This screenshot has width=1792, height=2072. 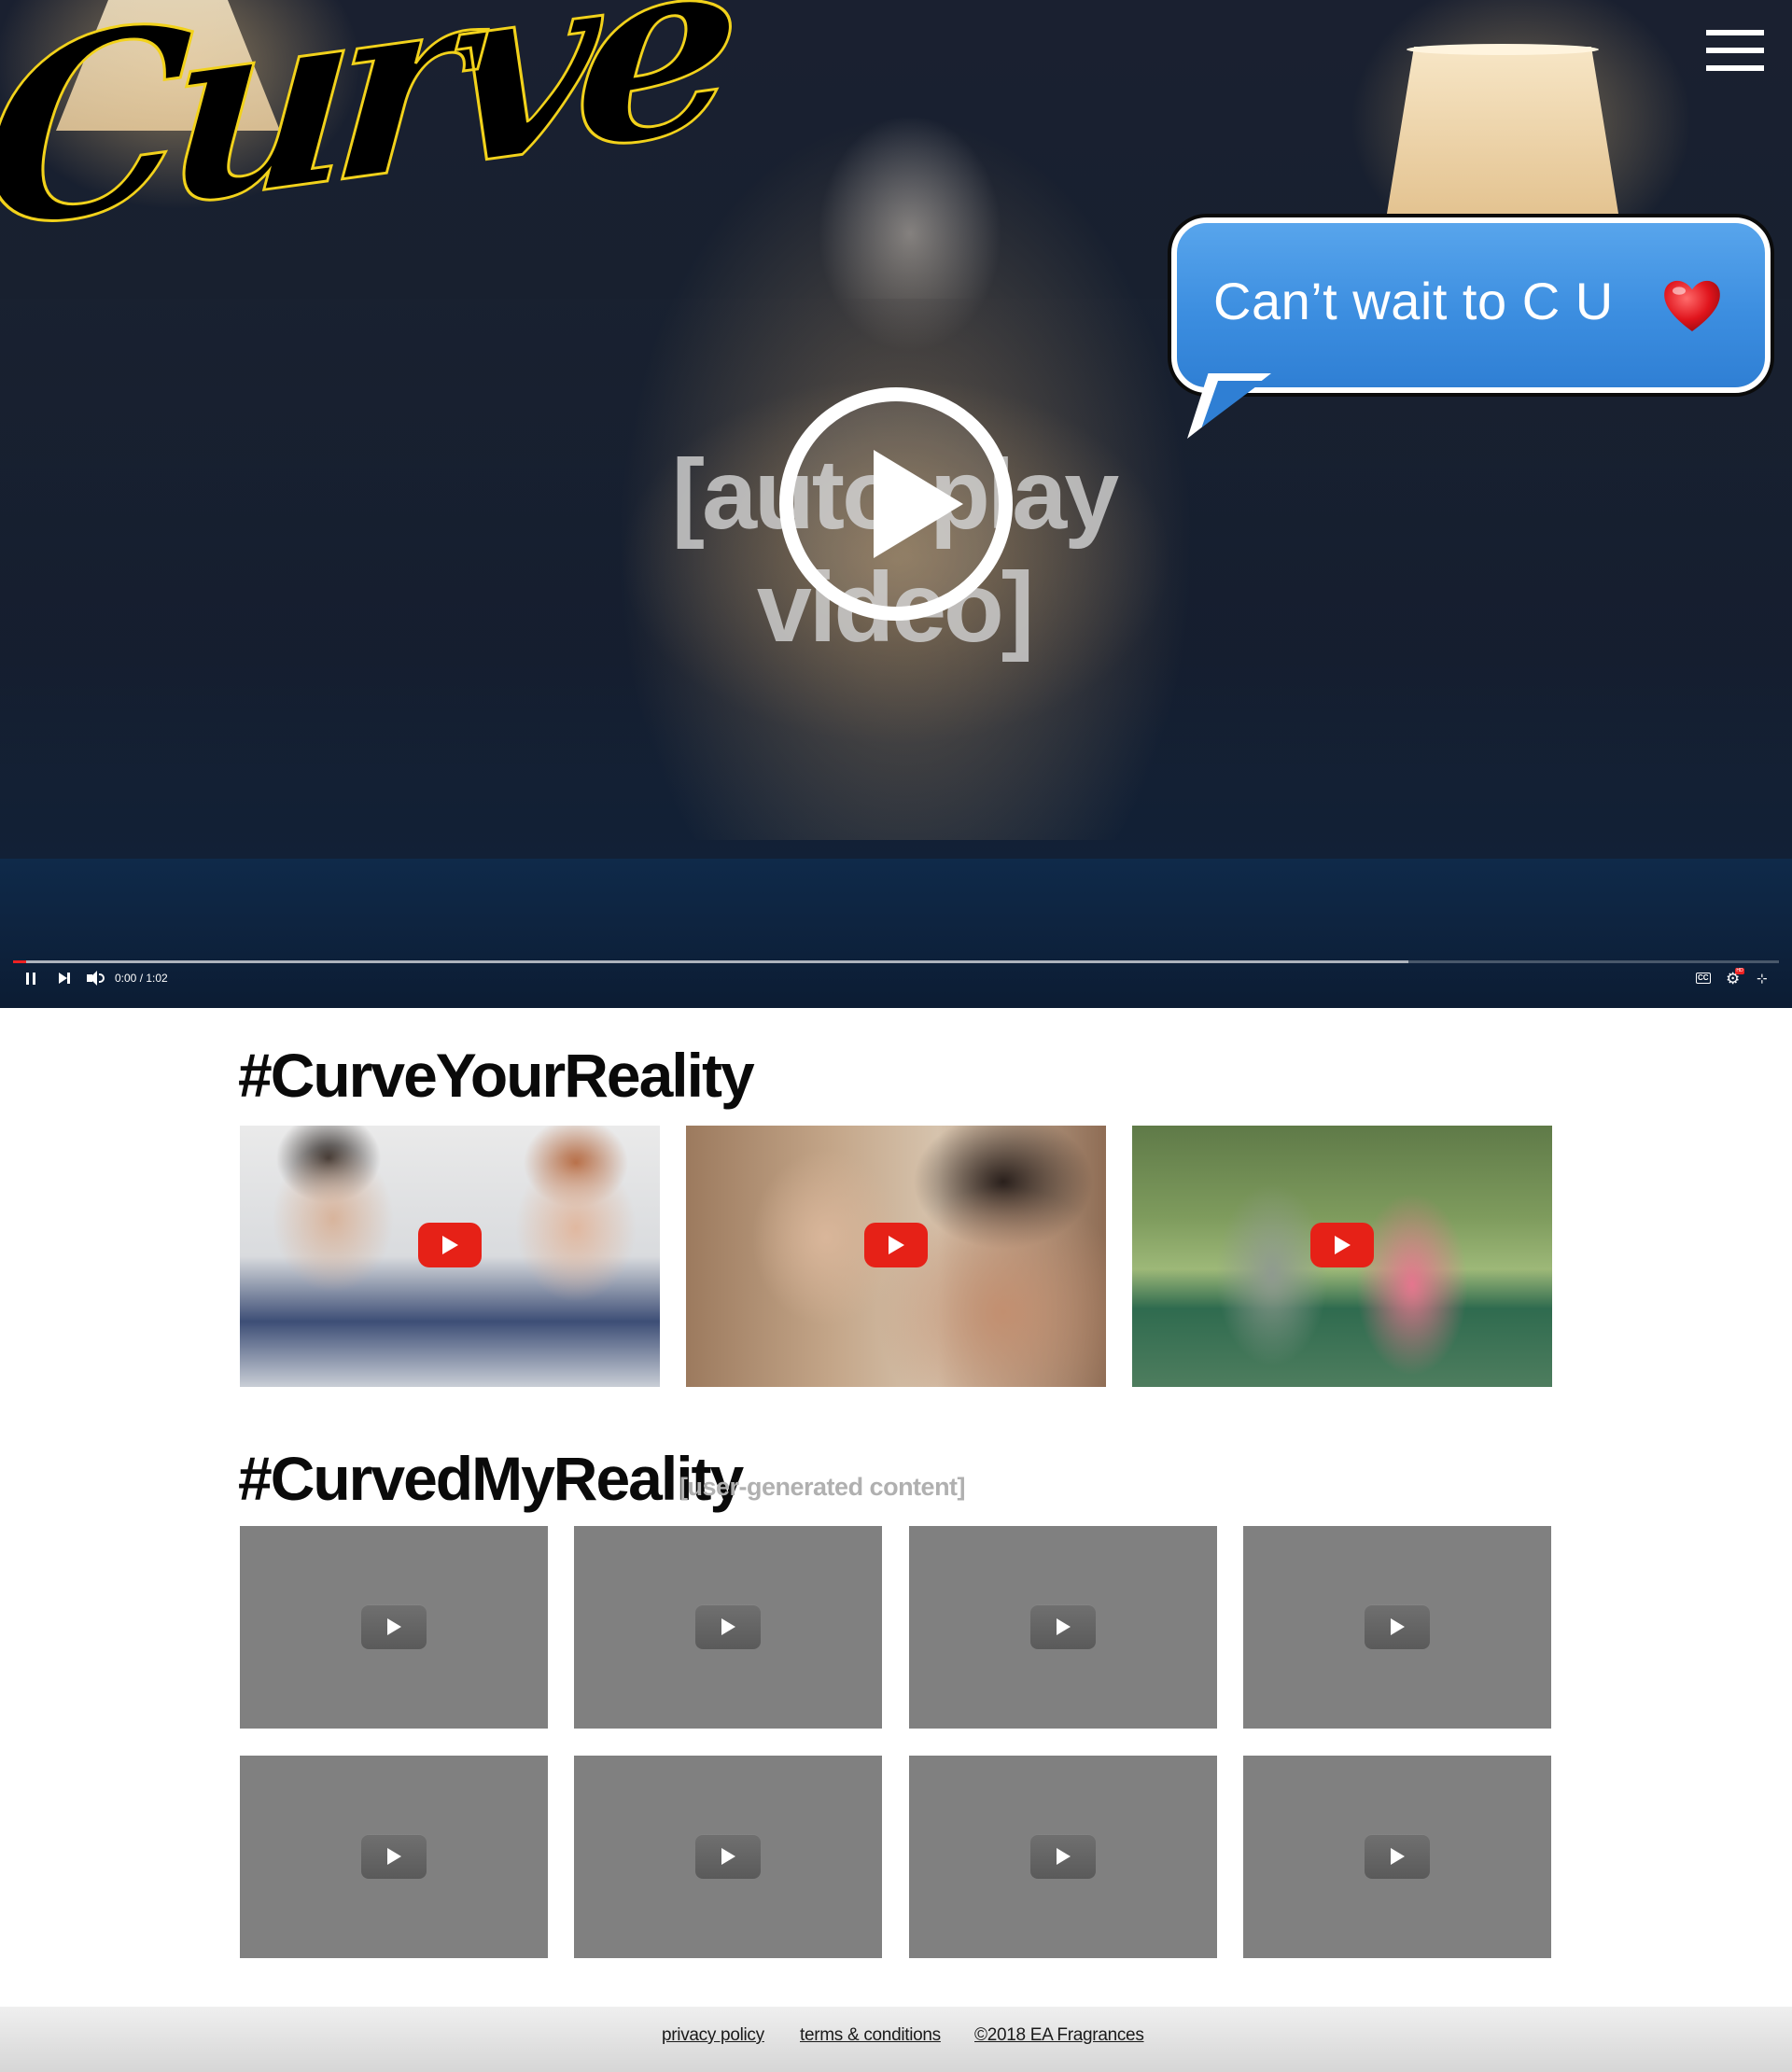 What do you see at coordinates (496, 1075) in the screenshot?
I see `curve-your-reality-title: #CurveYourReality` at bounding box center [496, 1075].